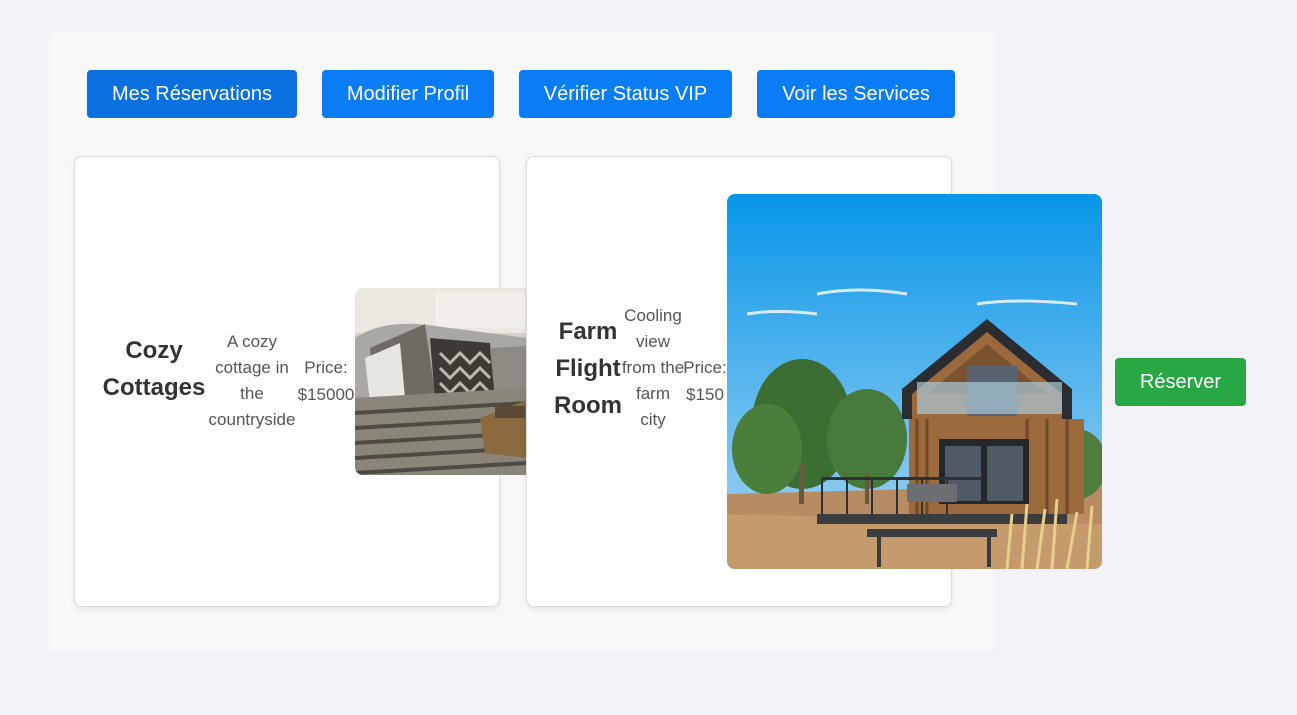  Describe the element at coordinates (705, 381) in the screenshot. I see `listing-price: Price: $150` at that location.